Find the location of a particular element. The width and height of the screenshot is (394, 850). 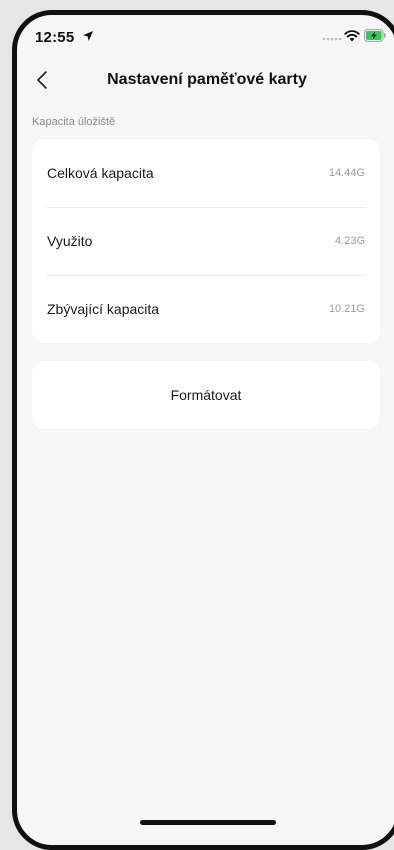

signal-icon is located at coordinates (332, 39).